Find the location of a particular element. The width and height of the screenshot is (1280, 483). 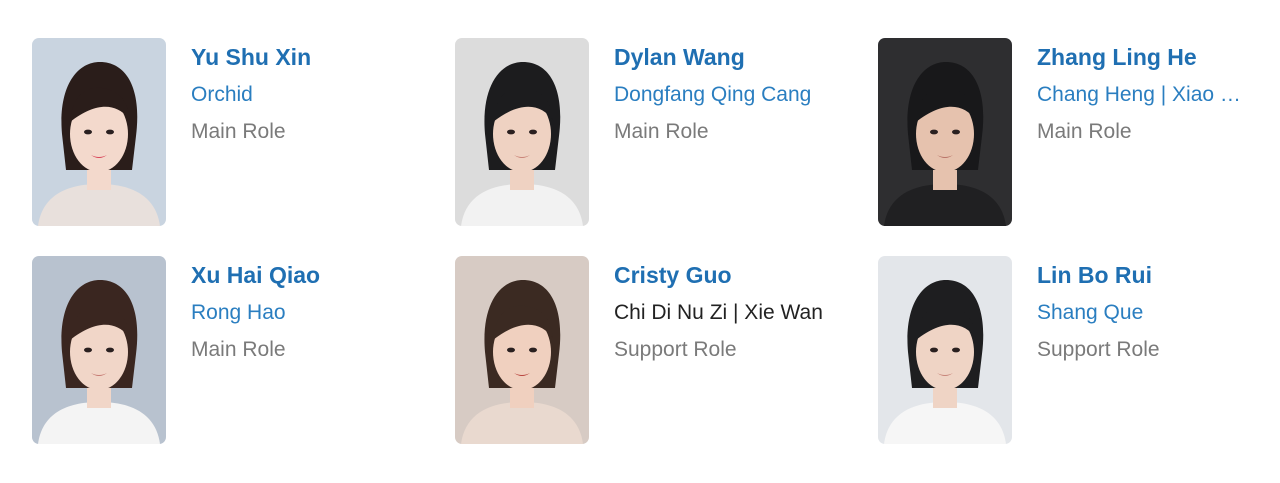

cast-card: Yu Shu Xin Orchid Main Role is located at coordinates (227, 132).